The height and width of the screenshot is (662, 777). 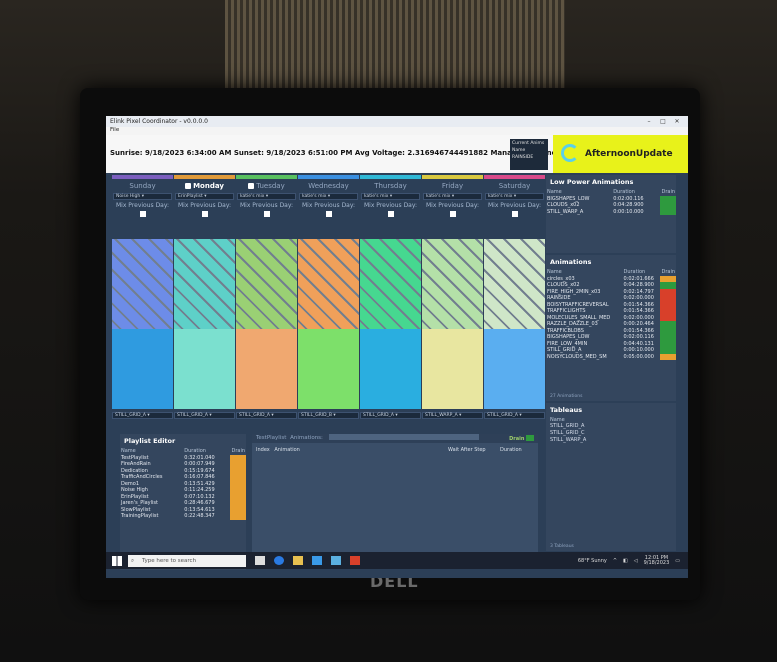 I want to click on mail-icon, so click(x=336, y=560).